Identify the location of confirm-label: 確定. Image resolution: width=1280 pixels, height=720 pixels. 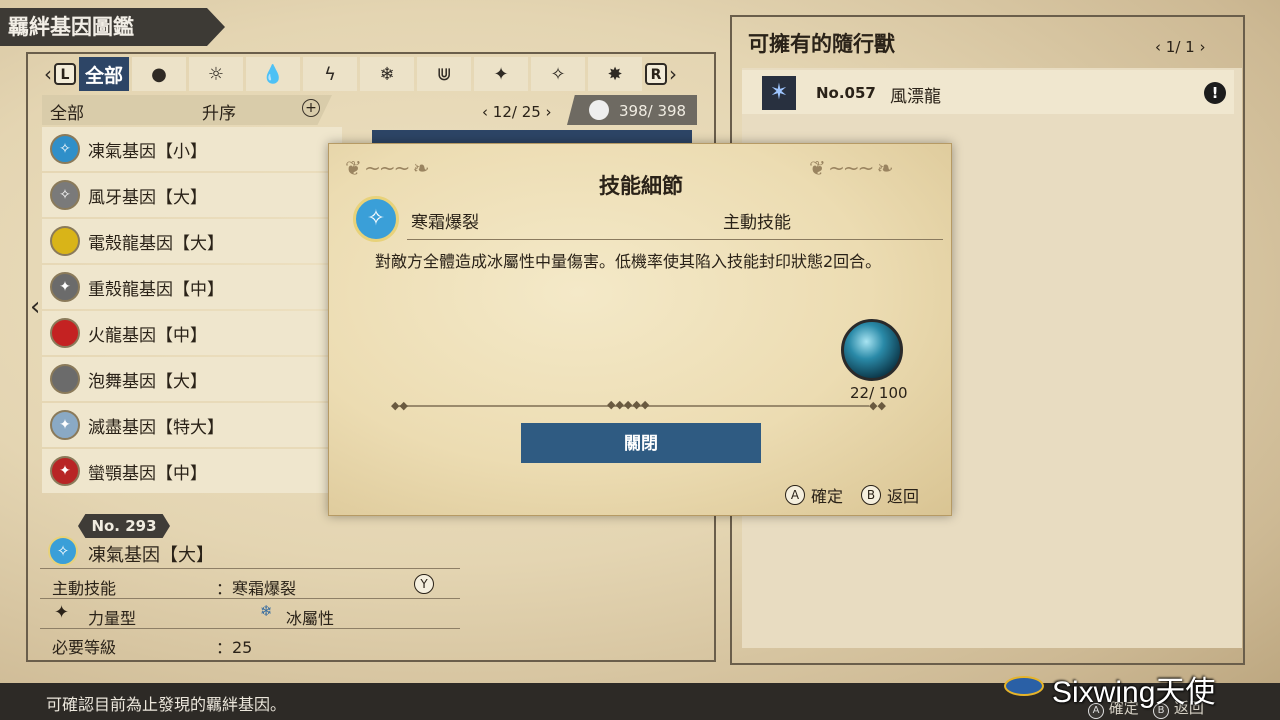
(827, 496).